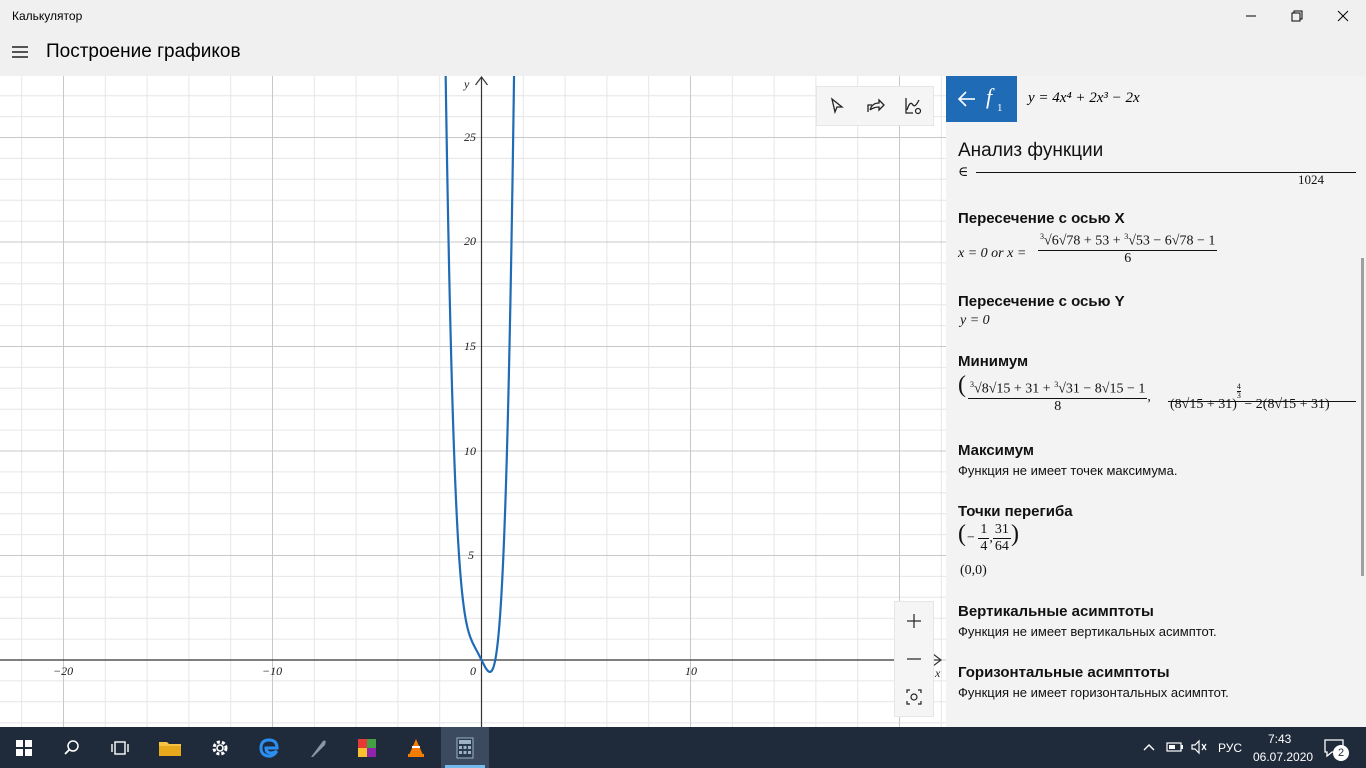  I want to click on cursor-icon, so click(837, 106).